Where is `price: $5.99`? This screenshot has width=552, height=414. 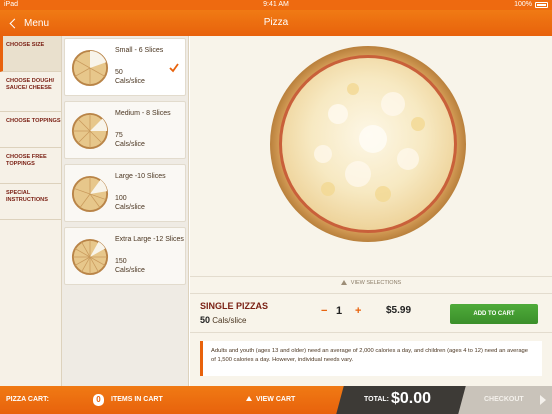 price: $5.99 is located at coordinates (399, 310).